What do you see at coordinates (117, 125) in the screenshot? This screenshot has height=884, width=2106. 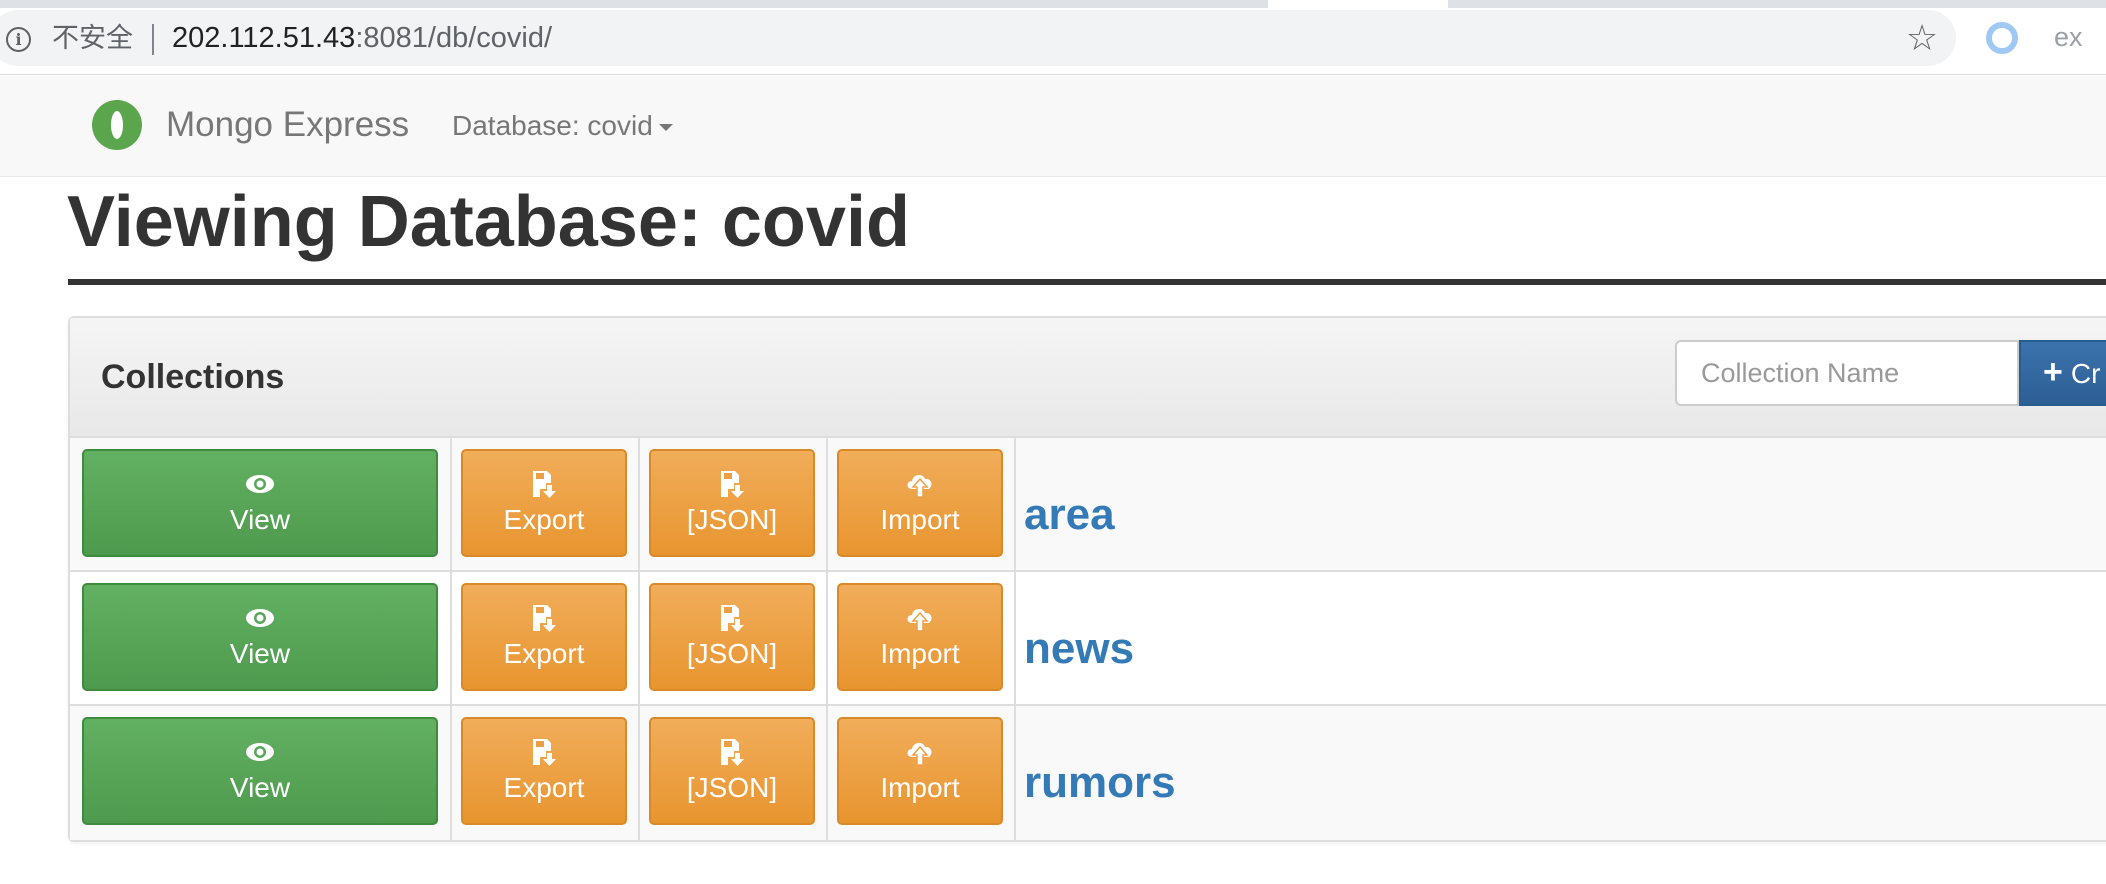 I see `mongo-leaf-icon` at bounding box center [117, 125].